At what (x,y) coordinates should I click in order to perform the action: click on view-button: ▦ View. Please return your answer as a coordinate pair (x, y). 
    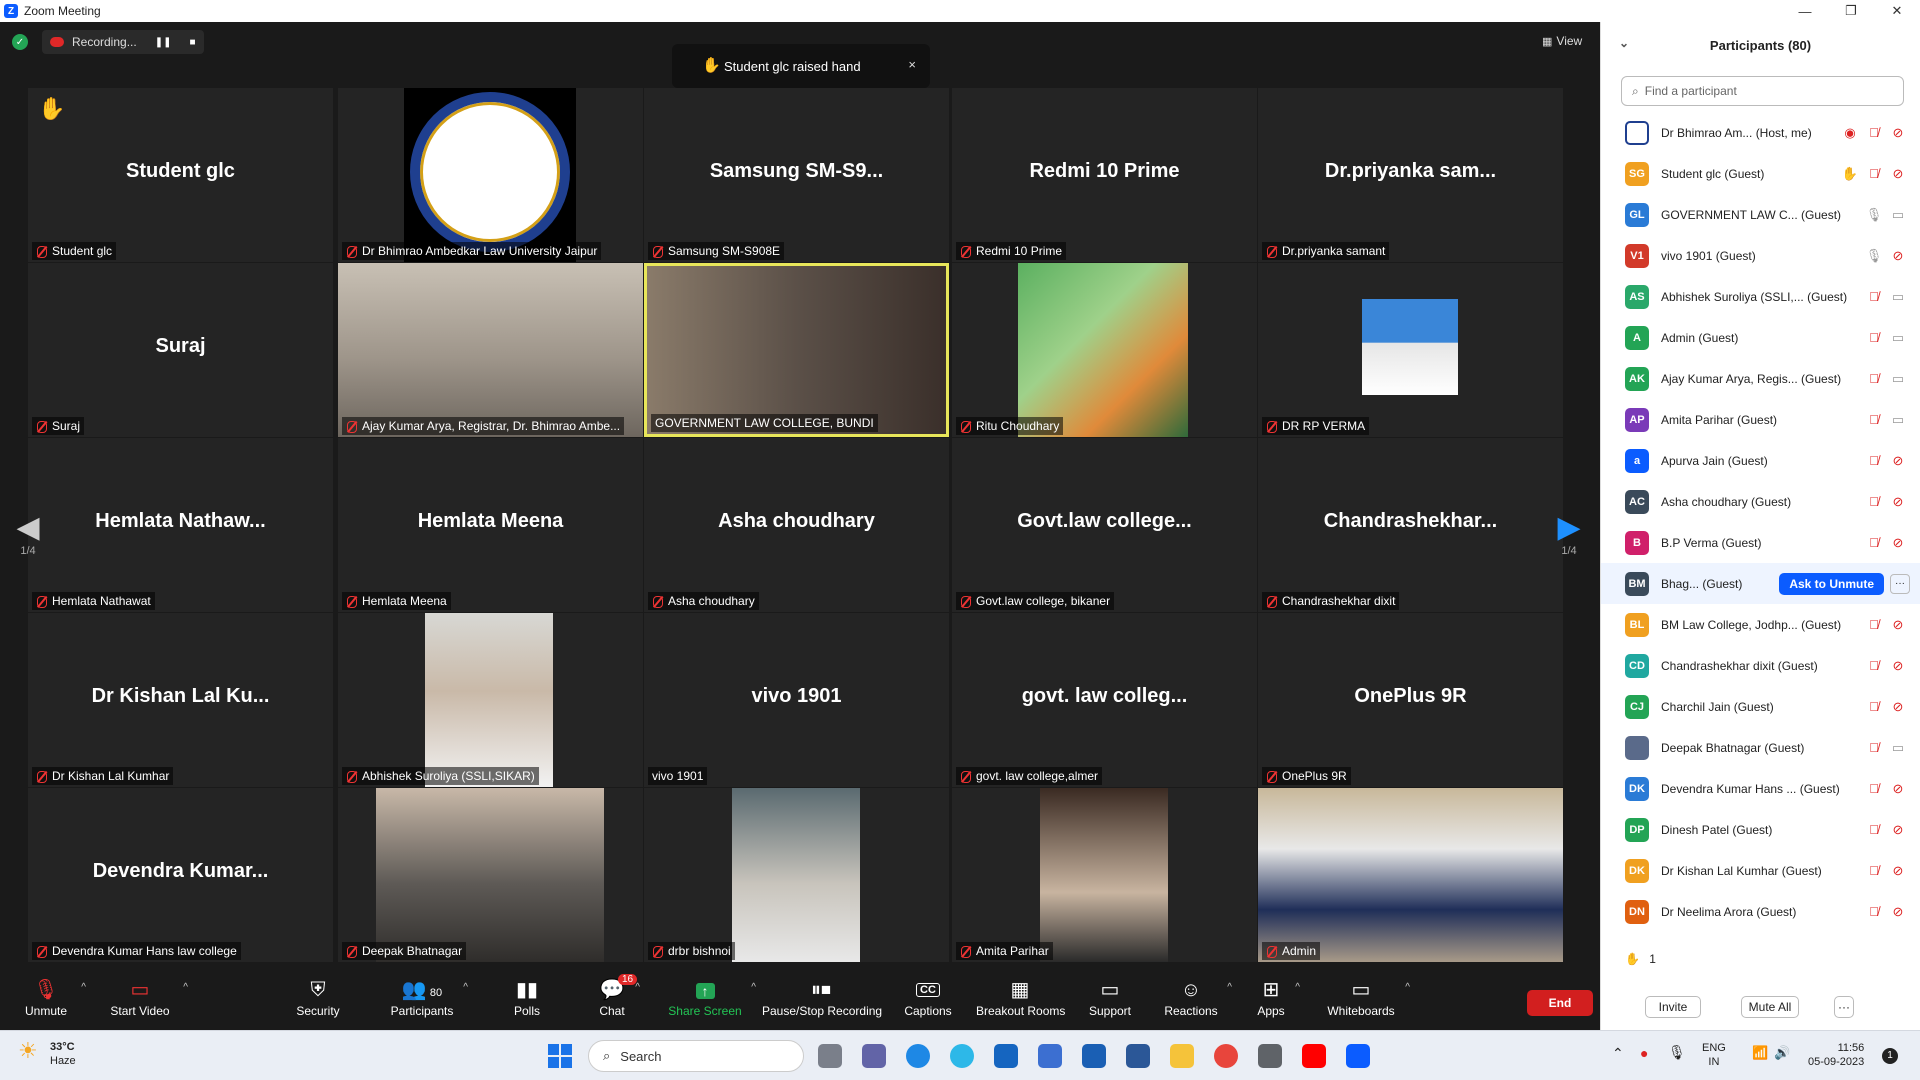
    Looking at the image, I should click on (1562, 41).